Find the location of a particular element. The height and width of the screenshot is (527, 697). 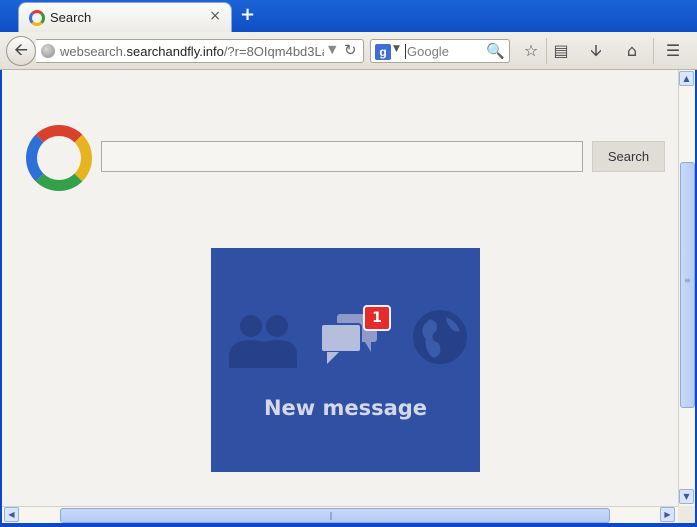

horizontal-scrollbar: ◀ ‖ ▶ is located at coordinates (340, 514).